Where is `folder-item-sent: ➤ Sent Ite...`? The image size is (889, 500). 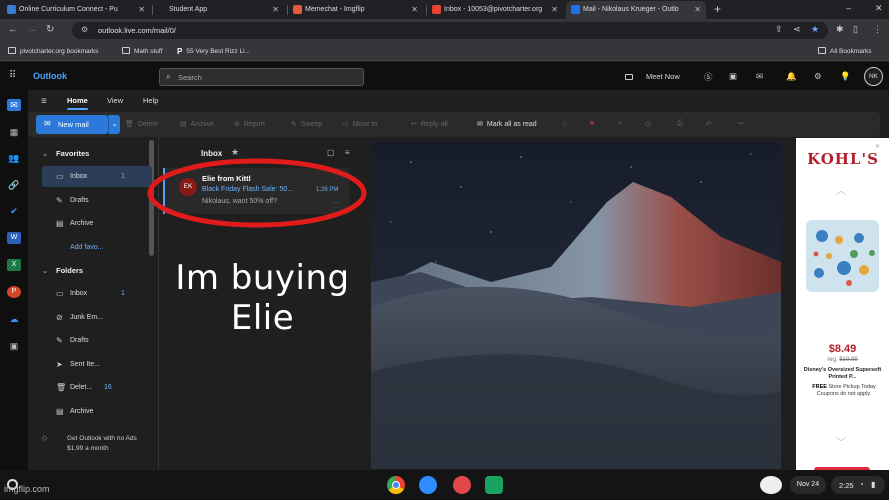
folder-item-sent: ➤ Sent Ite... is located at coordinates (97, 364).